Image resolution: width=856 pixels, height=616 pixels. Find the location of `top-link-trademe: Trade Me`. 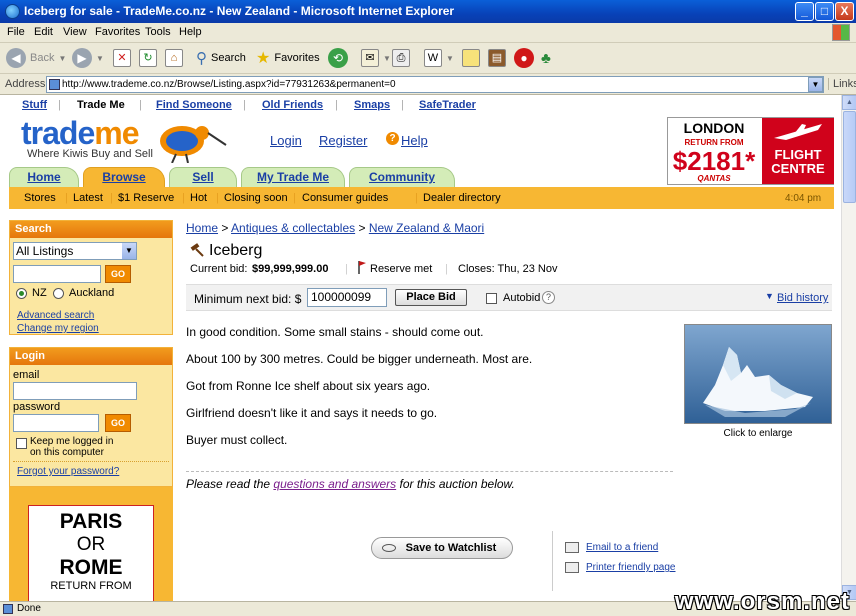

top-link-trademe: Trade Me is located at coordinates (101, 105).